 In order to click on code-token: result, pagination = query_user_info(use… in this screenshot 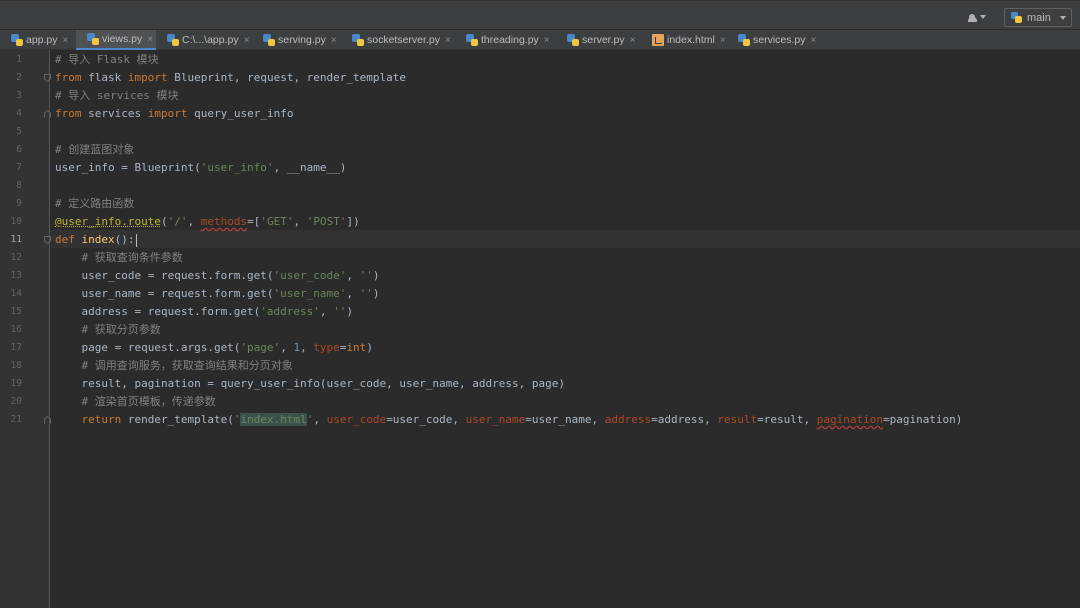, I will do `click(310, 383)`.